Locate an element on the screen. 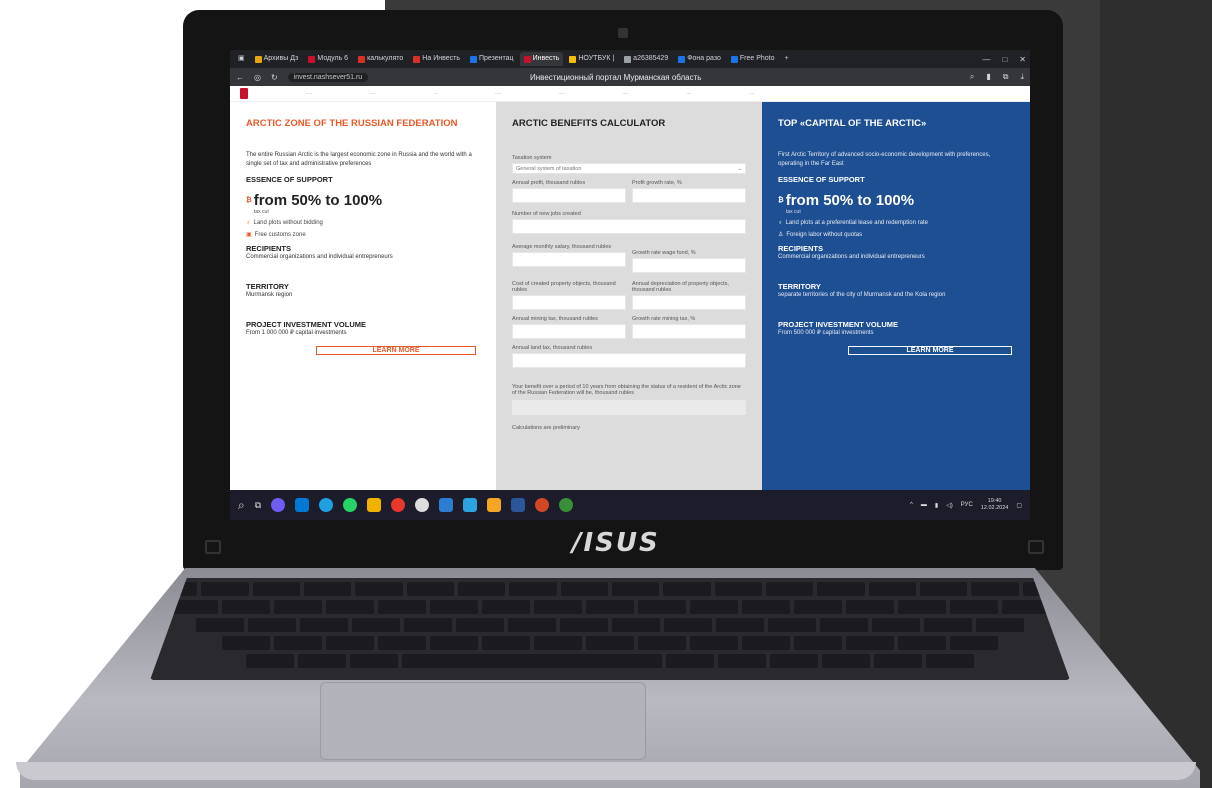 Image resolution: width=1212 pixels, height=788 pixels. nav-item: ··· is located at coordinates (436, 94).